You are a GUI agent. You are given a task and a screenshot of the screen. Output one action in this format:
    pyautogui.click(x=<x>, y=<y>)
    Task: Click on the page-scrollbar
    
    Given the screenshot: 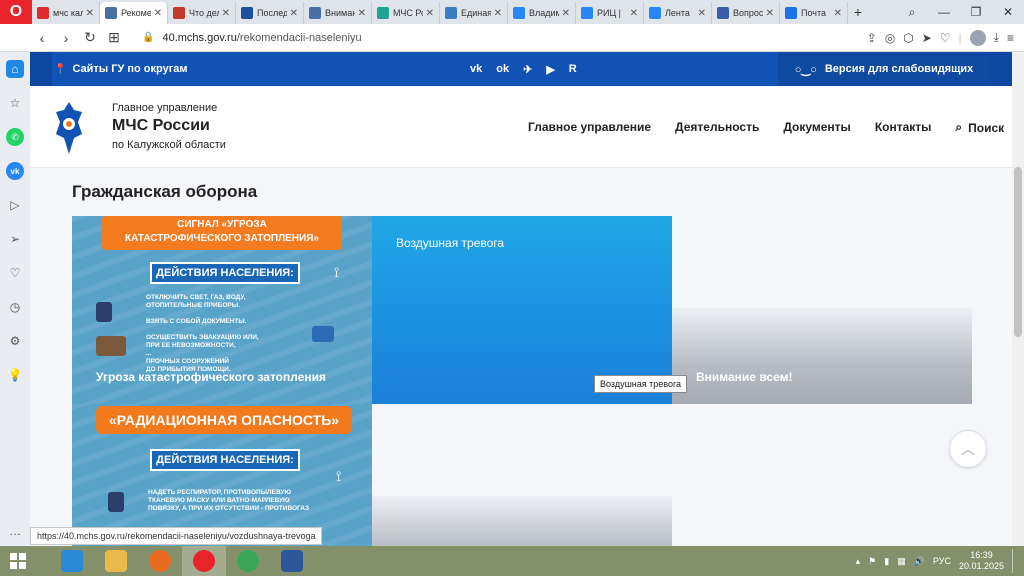 What is the action you would take?
    pyautogui.click(x=1018, y=299)
    